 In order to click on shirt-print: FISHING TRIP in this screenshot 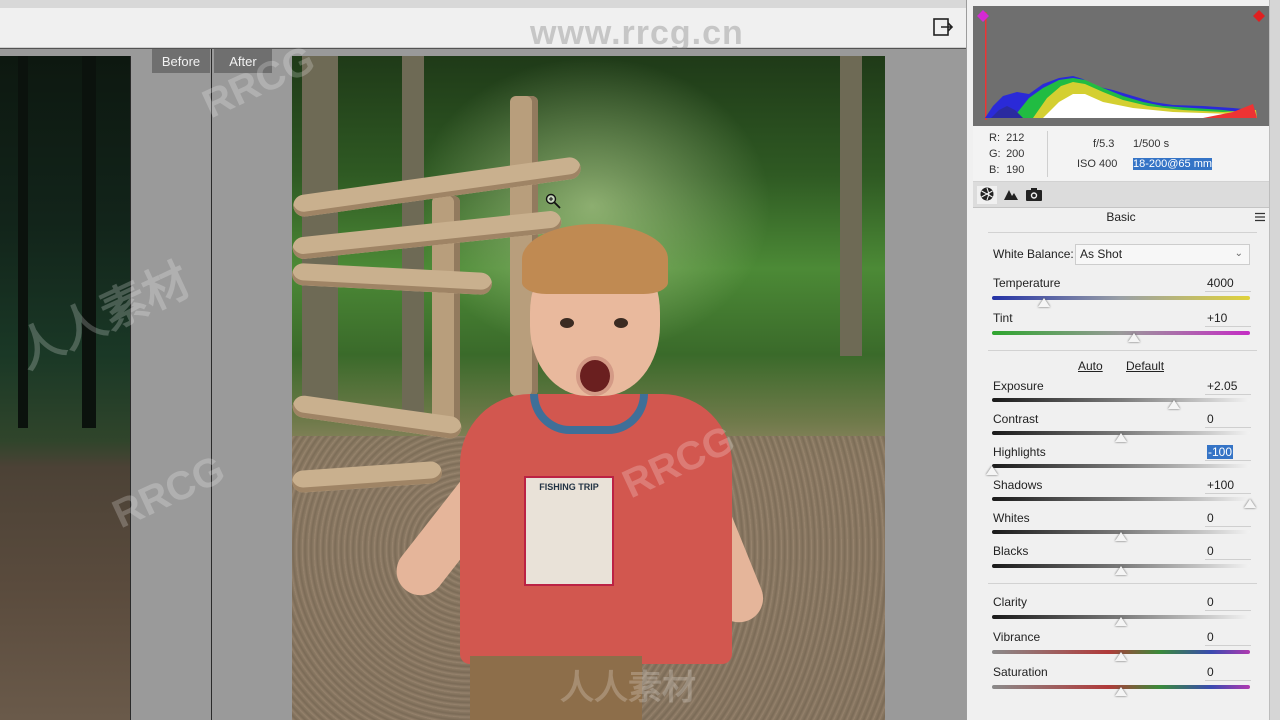, I will do `click(569, 531)`.